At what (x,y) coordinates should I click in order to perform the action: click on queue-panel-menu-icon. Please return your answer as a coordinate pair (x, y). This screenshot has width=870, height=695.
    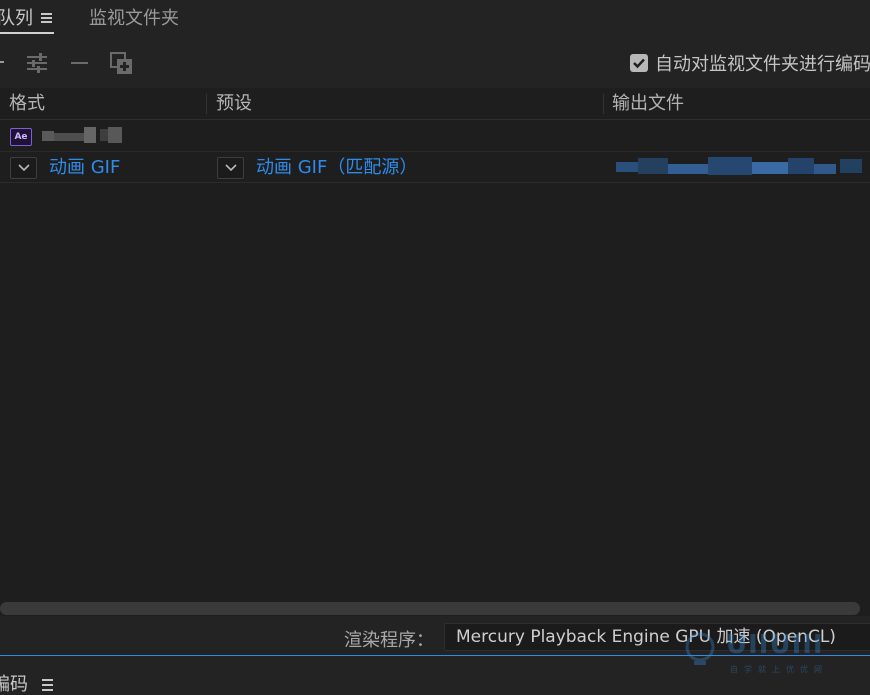
    Looking at the image, I should click on (47, 18).